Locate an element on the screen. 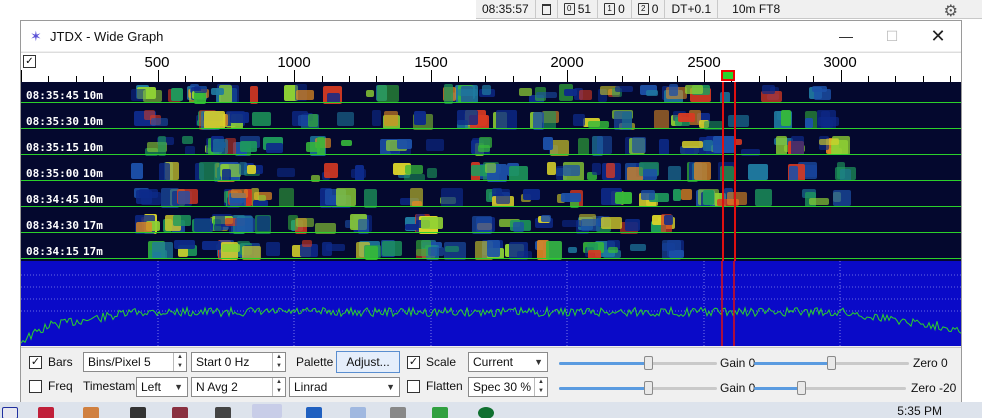 The width and height of the screenshot is (982, 418). trash-icon is located at coordinates (546, 9).